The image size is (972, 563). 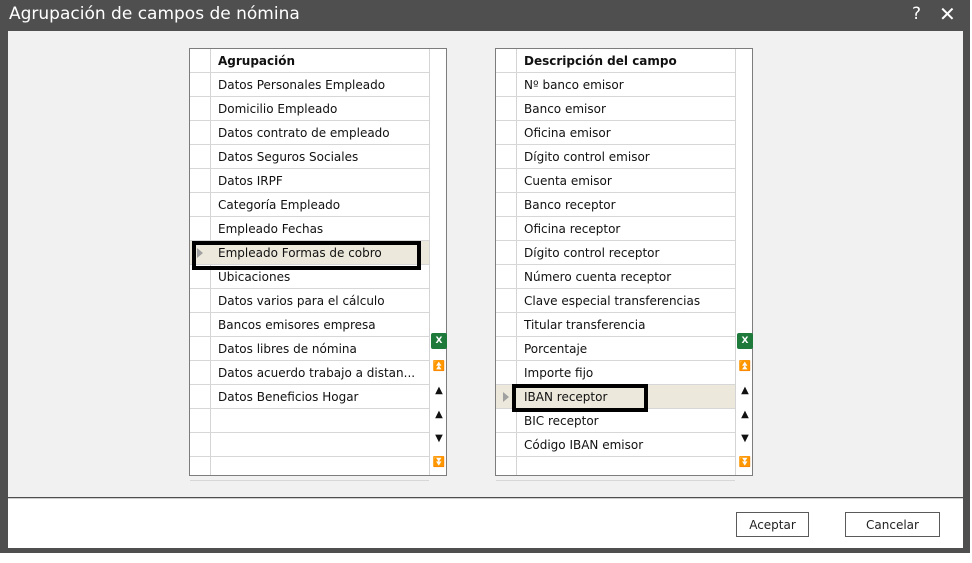 What do you see at coordinates (615, 349) in the screenshot?
I see `table-row: Porcentaje` at bounding box center [615, 349].